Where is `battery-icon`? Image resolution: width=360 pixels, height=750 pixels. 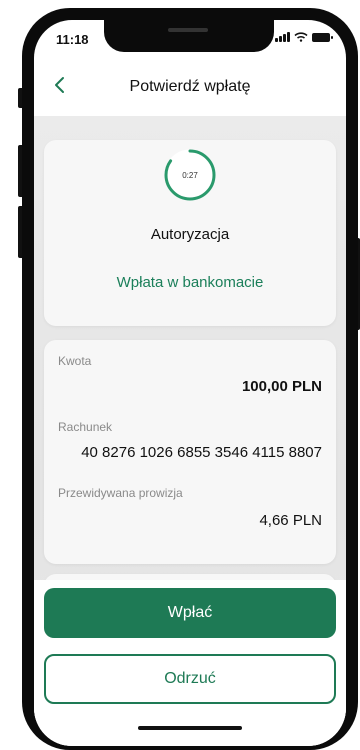 battery-icon is located at coordinates (322, 37).